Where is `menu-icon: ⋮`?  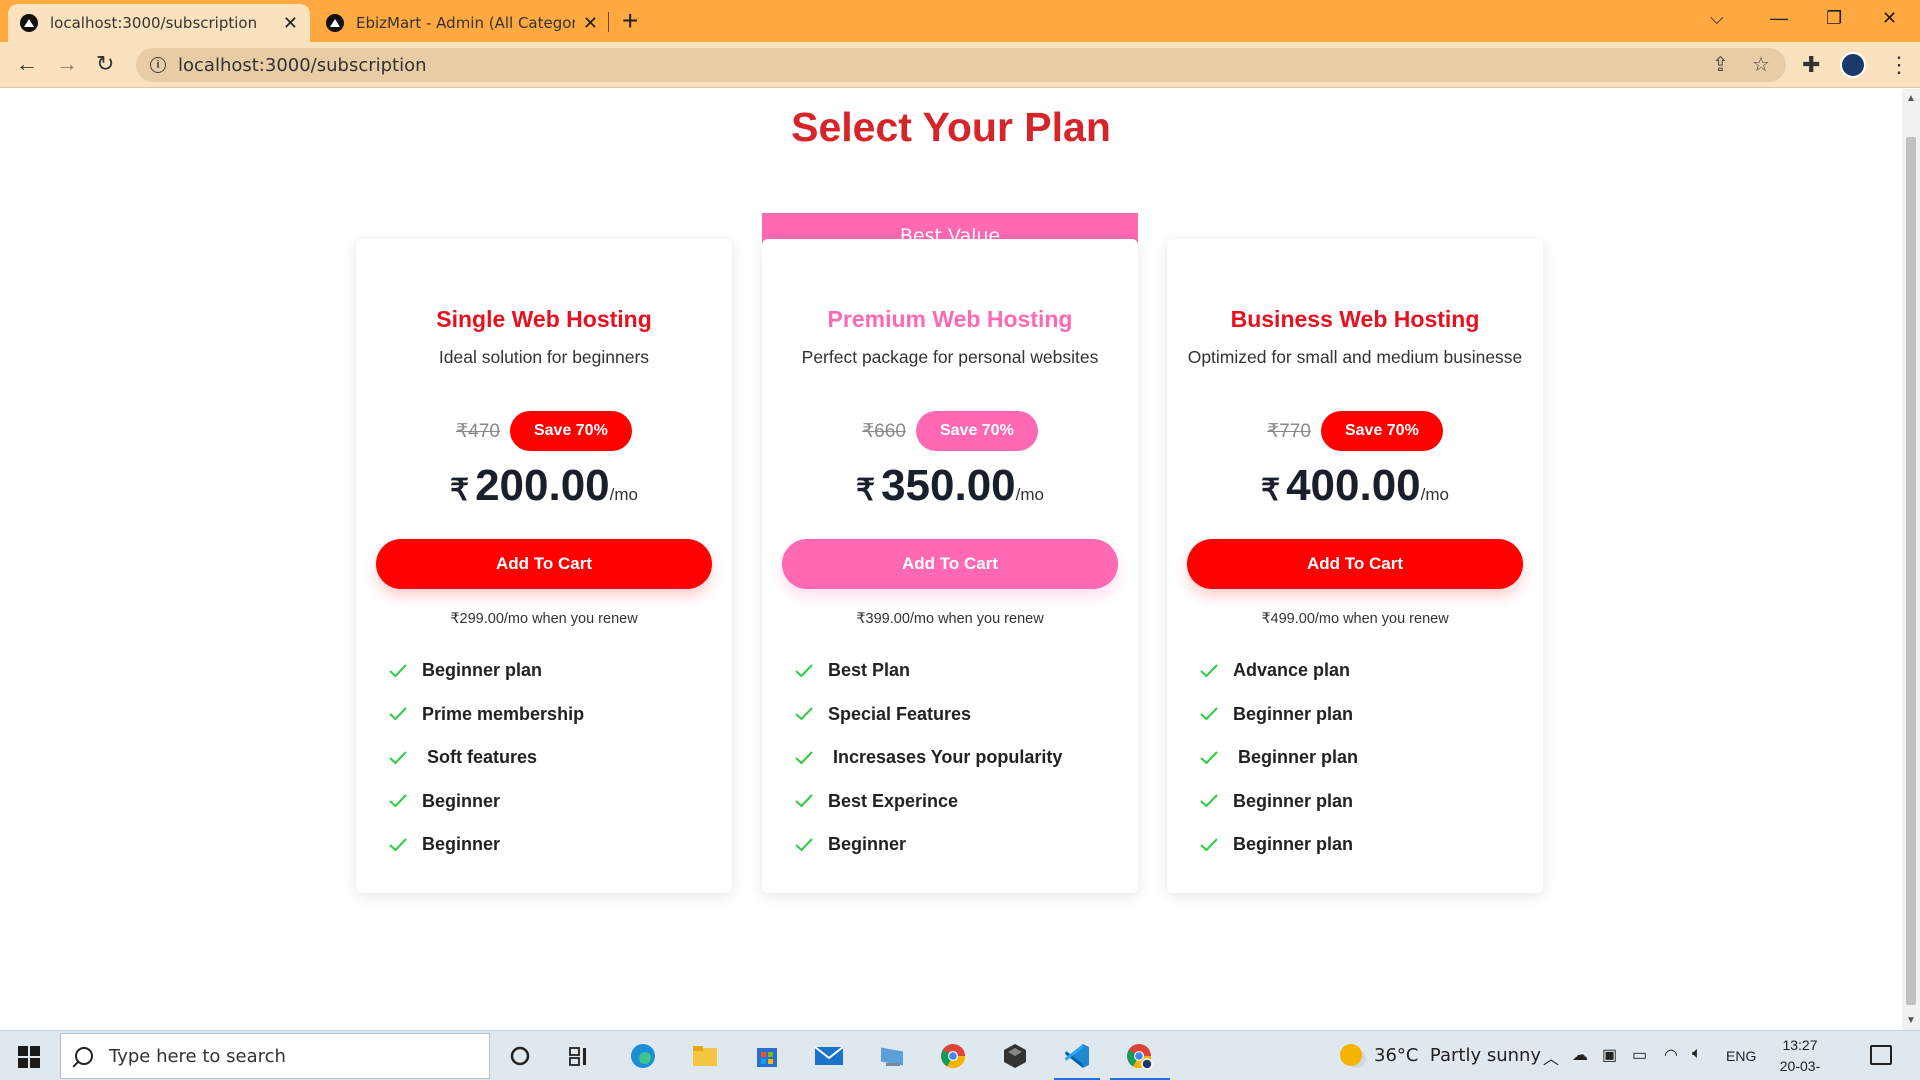 menu-icon: ⋮ is located at coordinates (1899, 65).